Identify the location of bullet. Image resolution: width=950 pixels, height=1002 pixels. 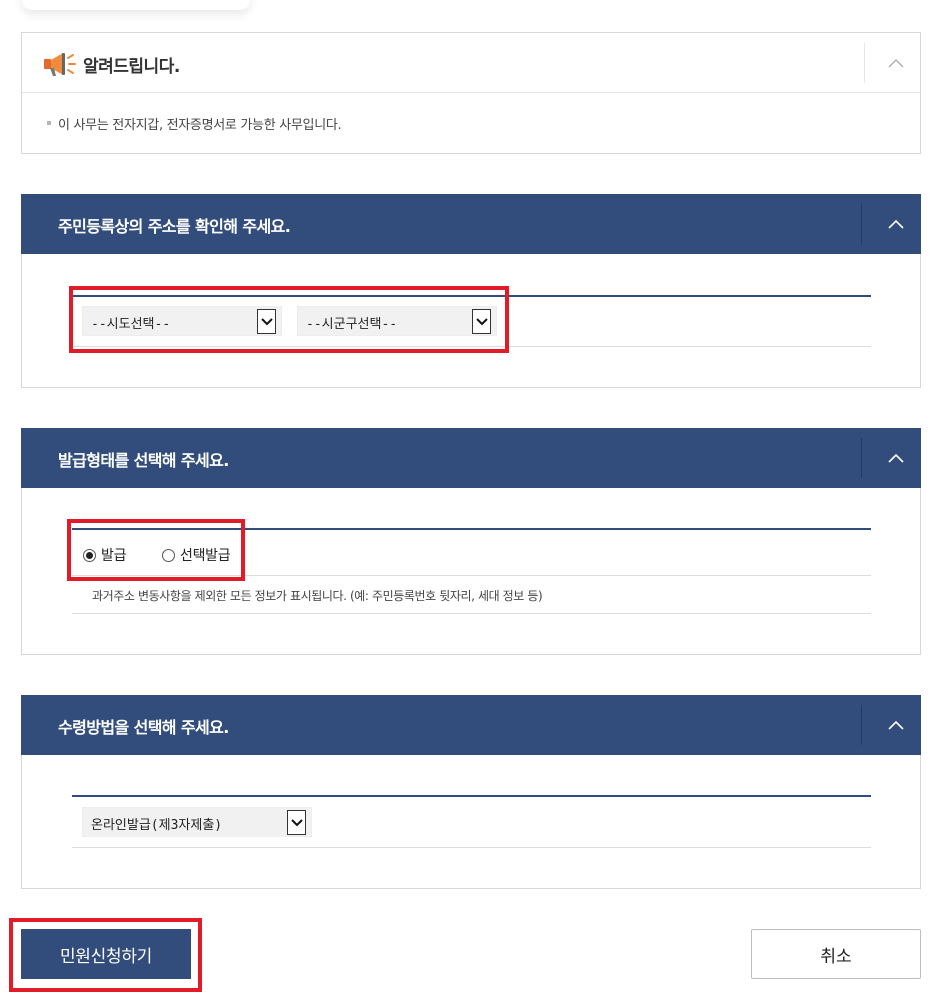
(49, 123).